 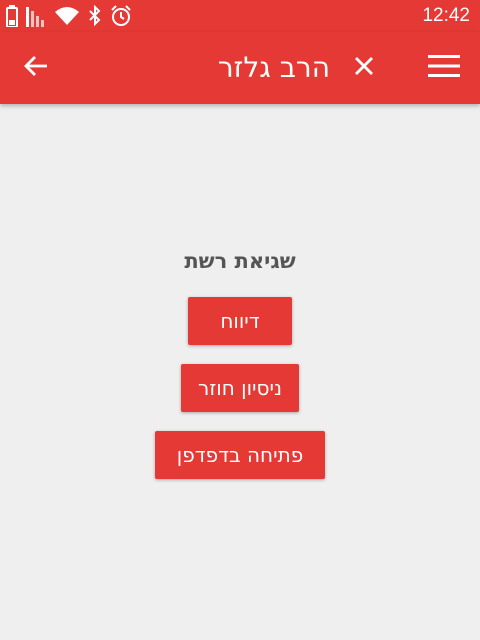 I want to click on status-bar: 12:42, so click(x=240, y=16).